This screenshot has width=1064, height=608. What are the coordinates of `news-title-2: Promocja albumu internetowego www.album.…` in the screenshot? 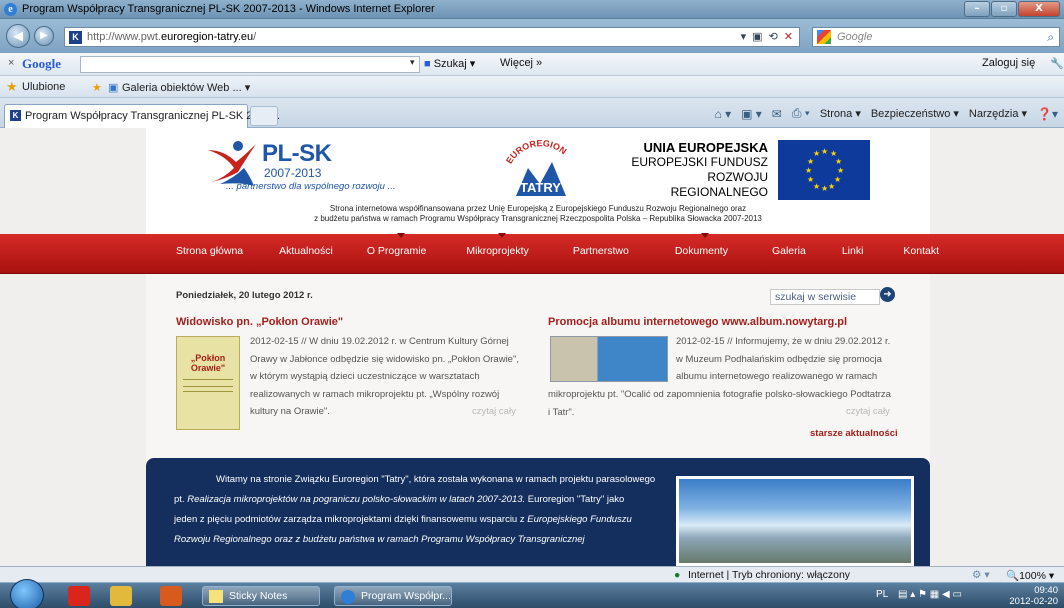 It's located at (697, 322).